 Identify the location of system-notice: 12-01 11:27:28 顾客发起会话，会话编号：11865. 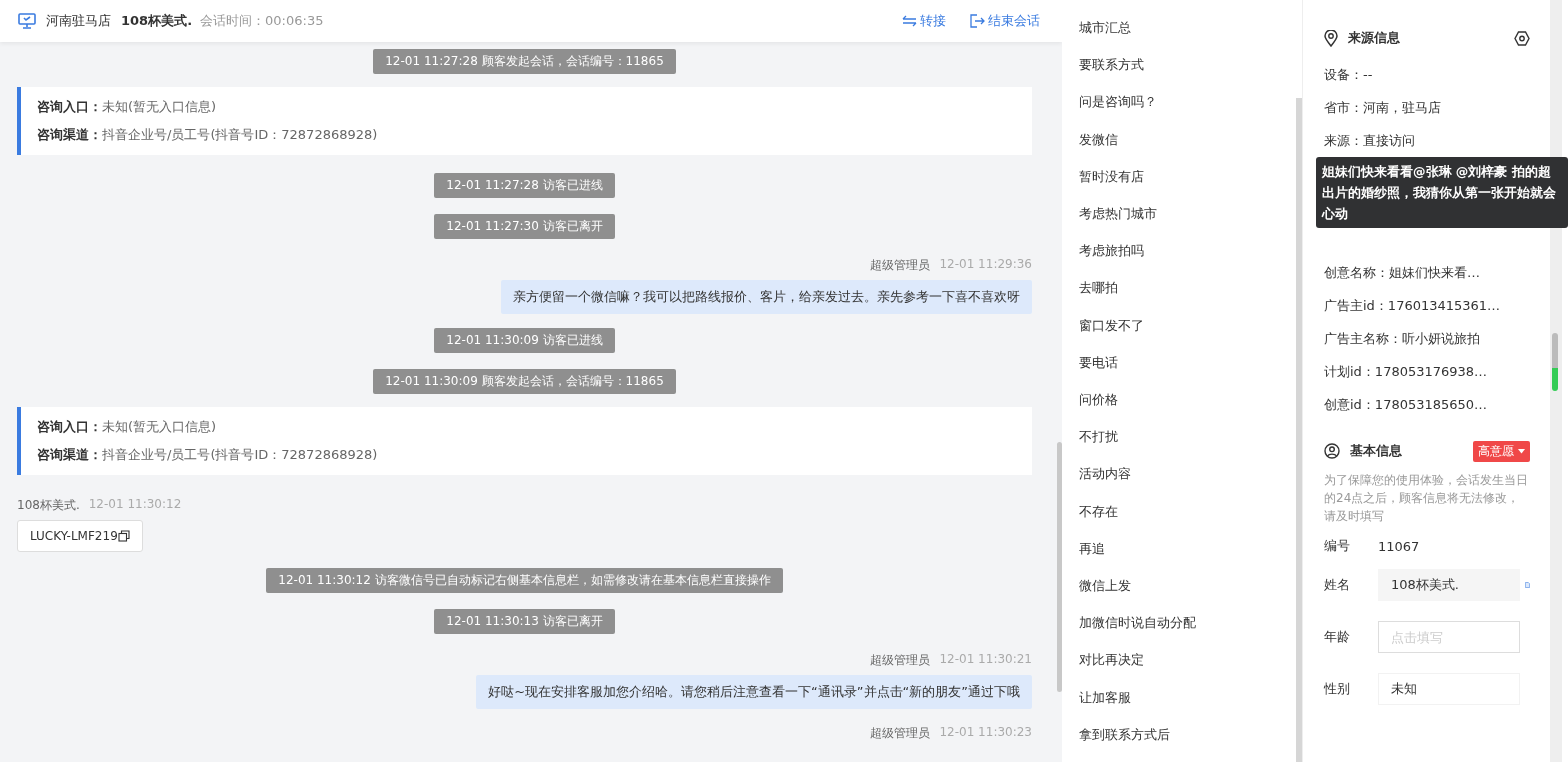
(524, 61).